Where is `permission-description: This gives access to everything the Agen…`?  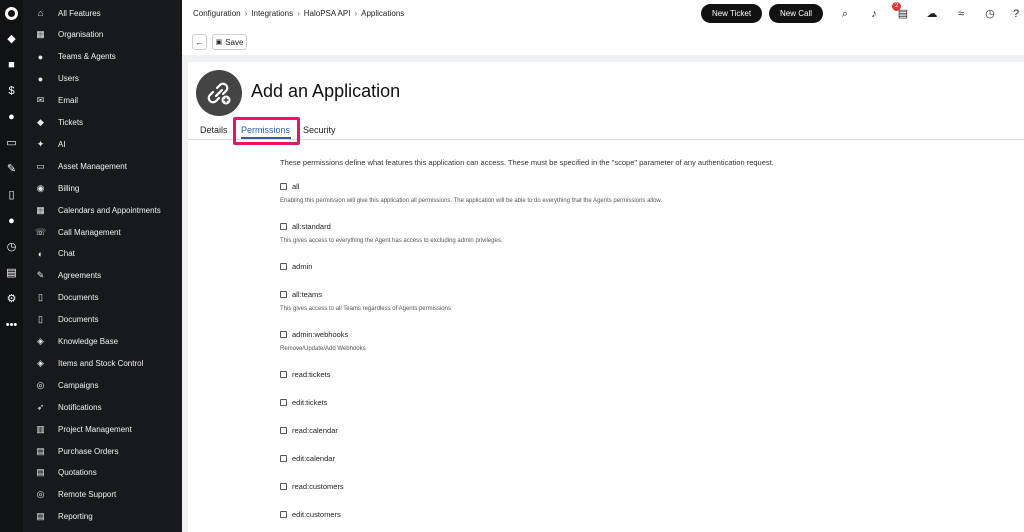 permission-description: This gives access to everything the Agen… is located at coordinates (391, 241).